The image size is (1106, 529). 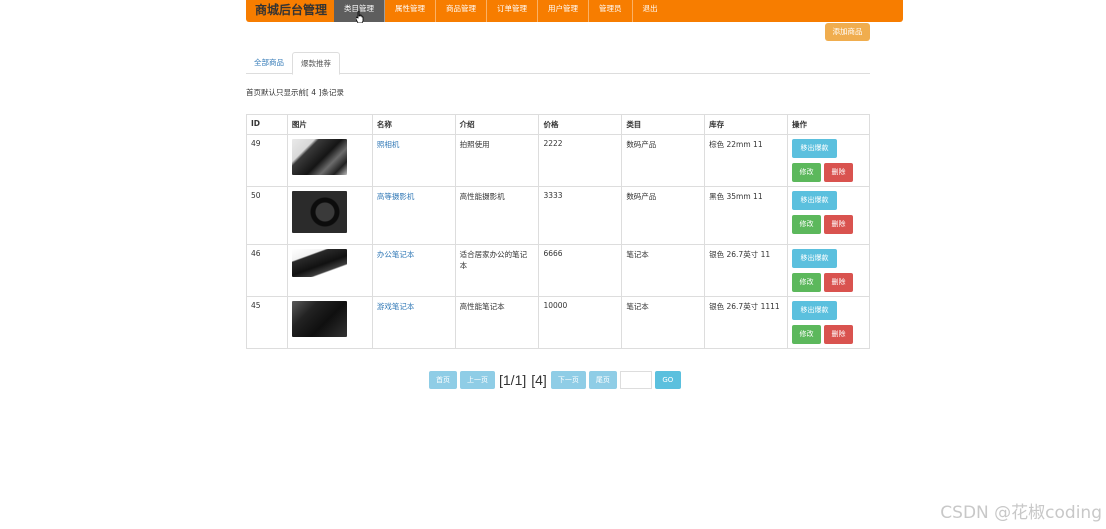 What do you see at coordinates (602, 380) in the screenshot?
I see `last-page-button: 尾页` at bounding box center [602, 380].